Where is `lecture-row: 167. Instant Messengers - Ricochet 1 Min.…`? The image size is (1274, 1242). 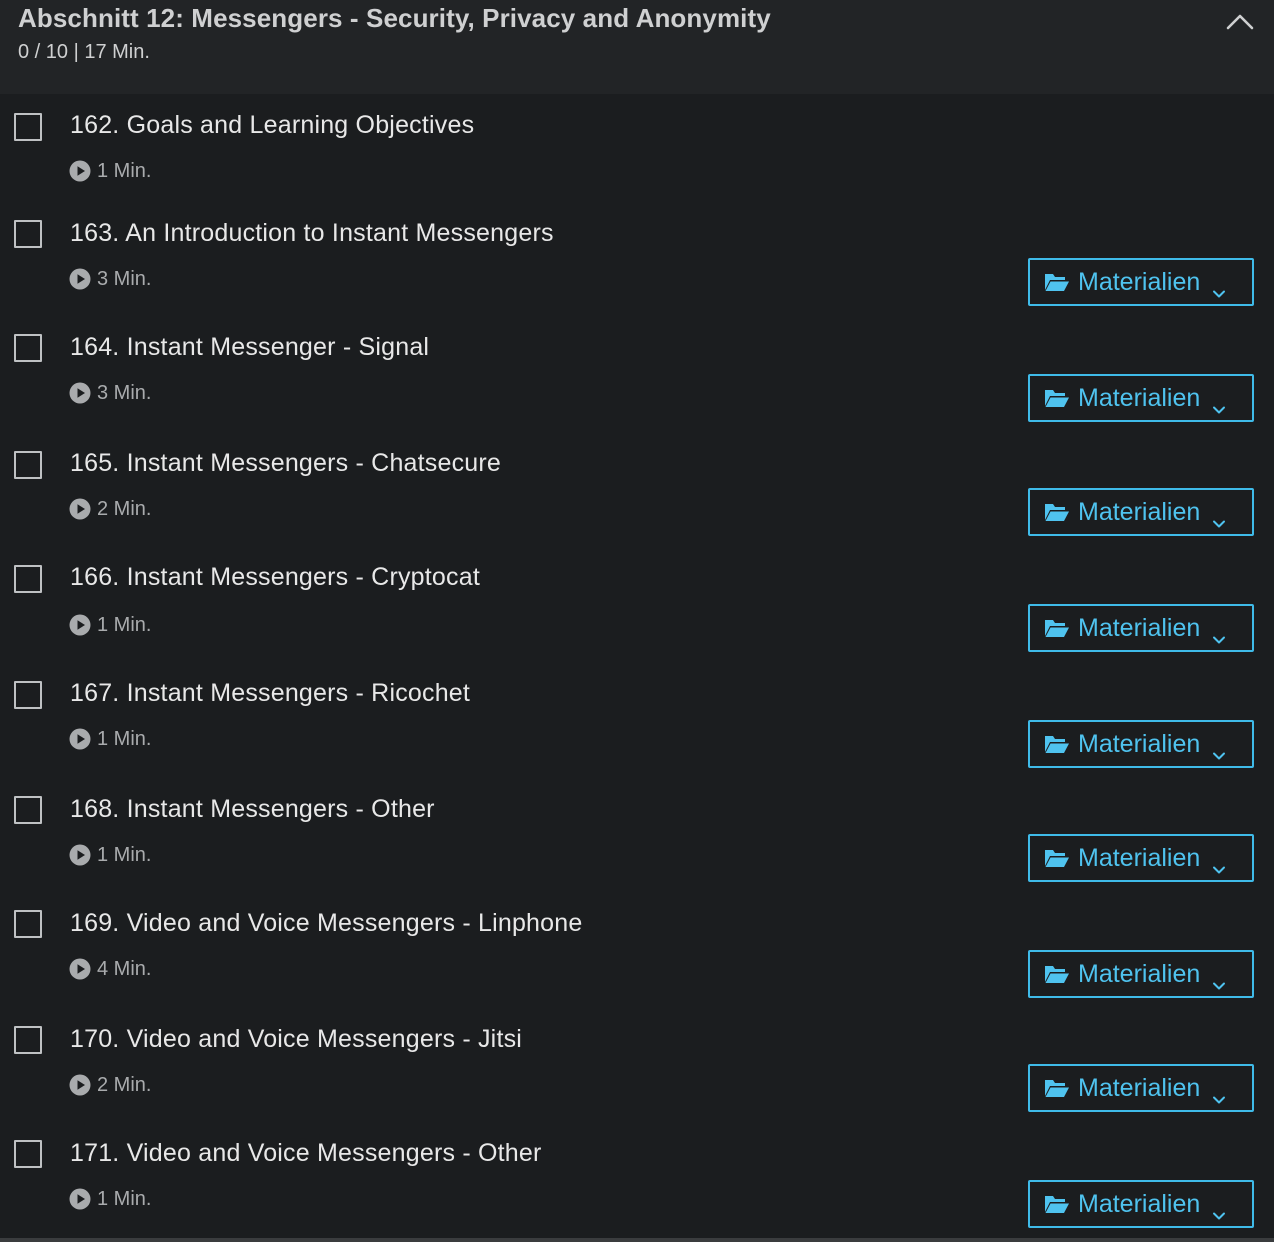
lecture-row: 167. Instant Messengers - Ricochet 1 Min.… is located at coordinates (637, 719).